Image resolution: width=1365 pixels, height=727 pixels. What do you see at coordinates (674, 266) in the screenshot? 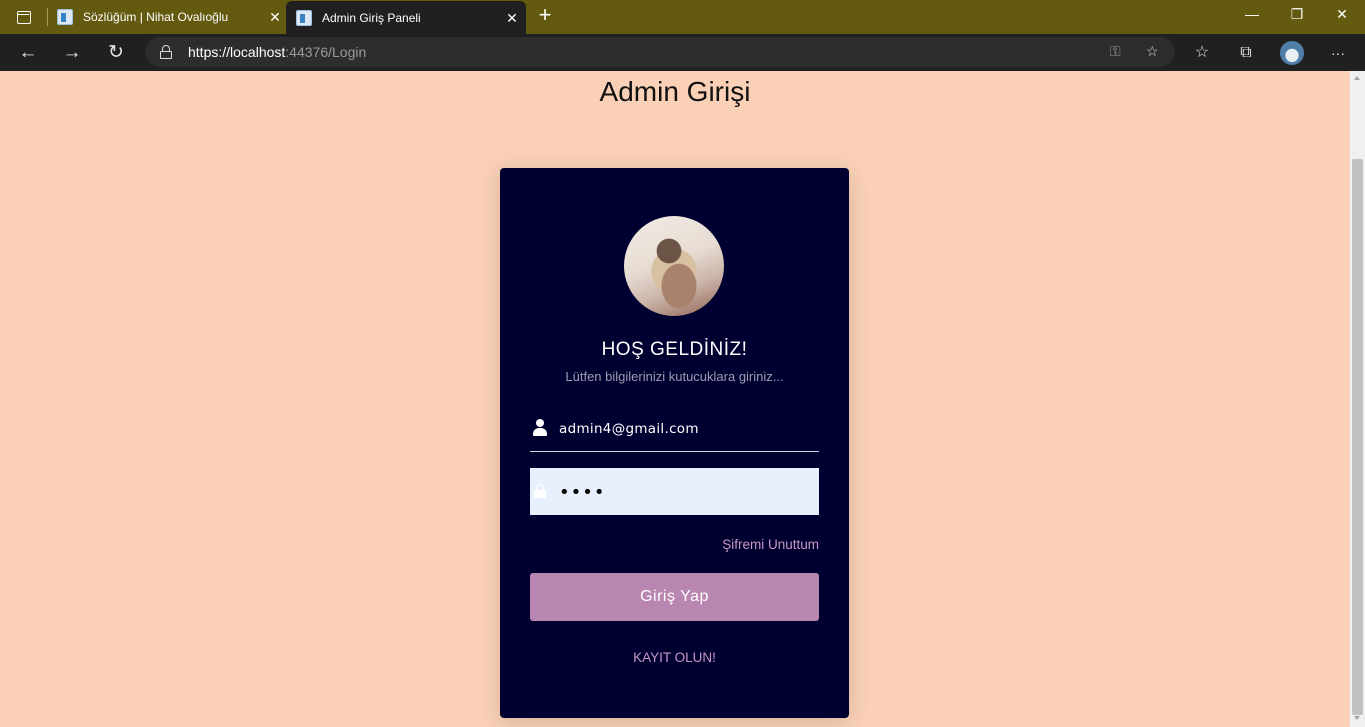
I see `admin-avatar-image` at bounding box center [674, 266].